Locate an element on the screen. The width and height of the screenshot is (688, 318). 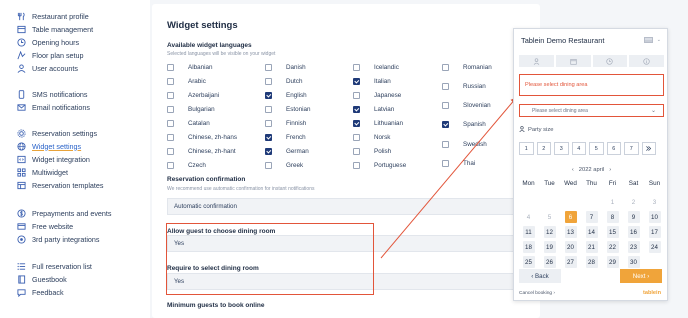
calendar-day: 14 is located at coordinates (591, 232).